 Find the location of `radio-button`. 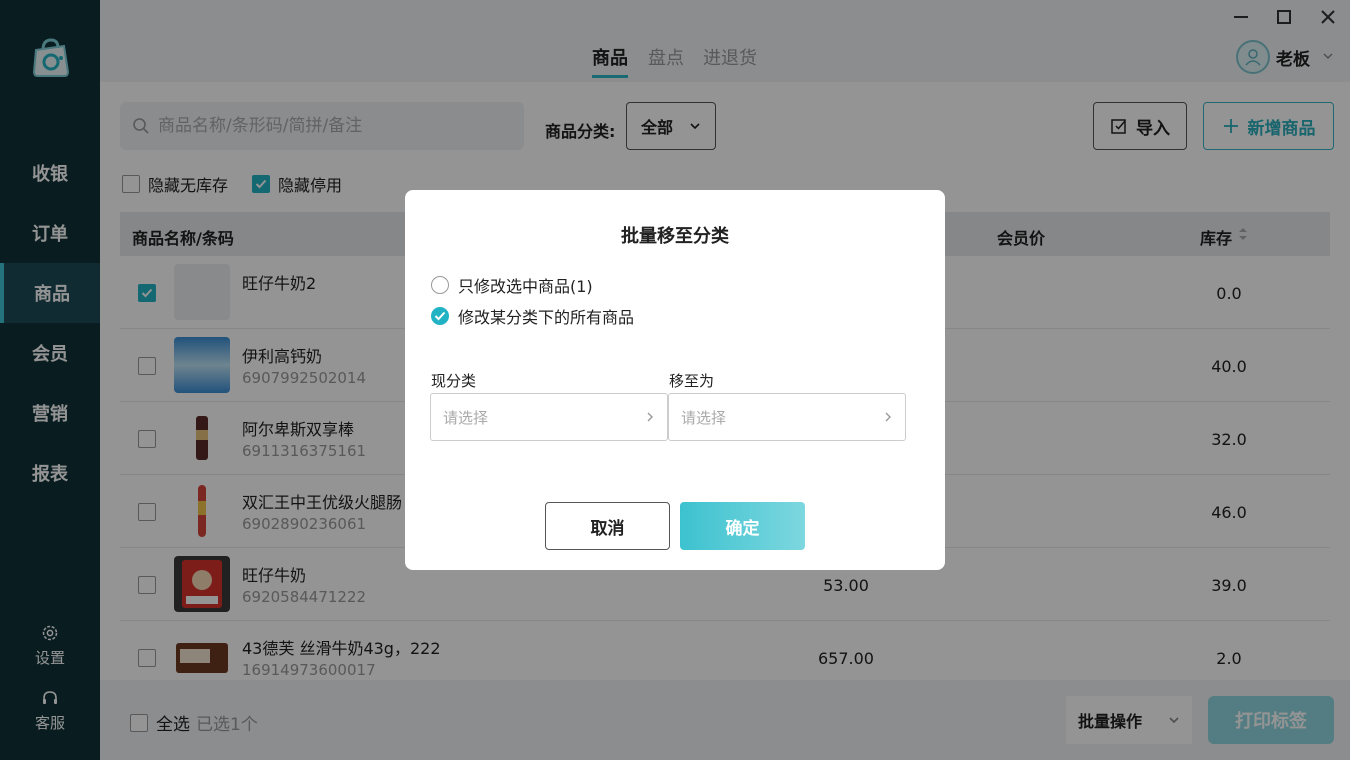

radio-button is located at coordinates (440, 285).